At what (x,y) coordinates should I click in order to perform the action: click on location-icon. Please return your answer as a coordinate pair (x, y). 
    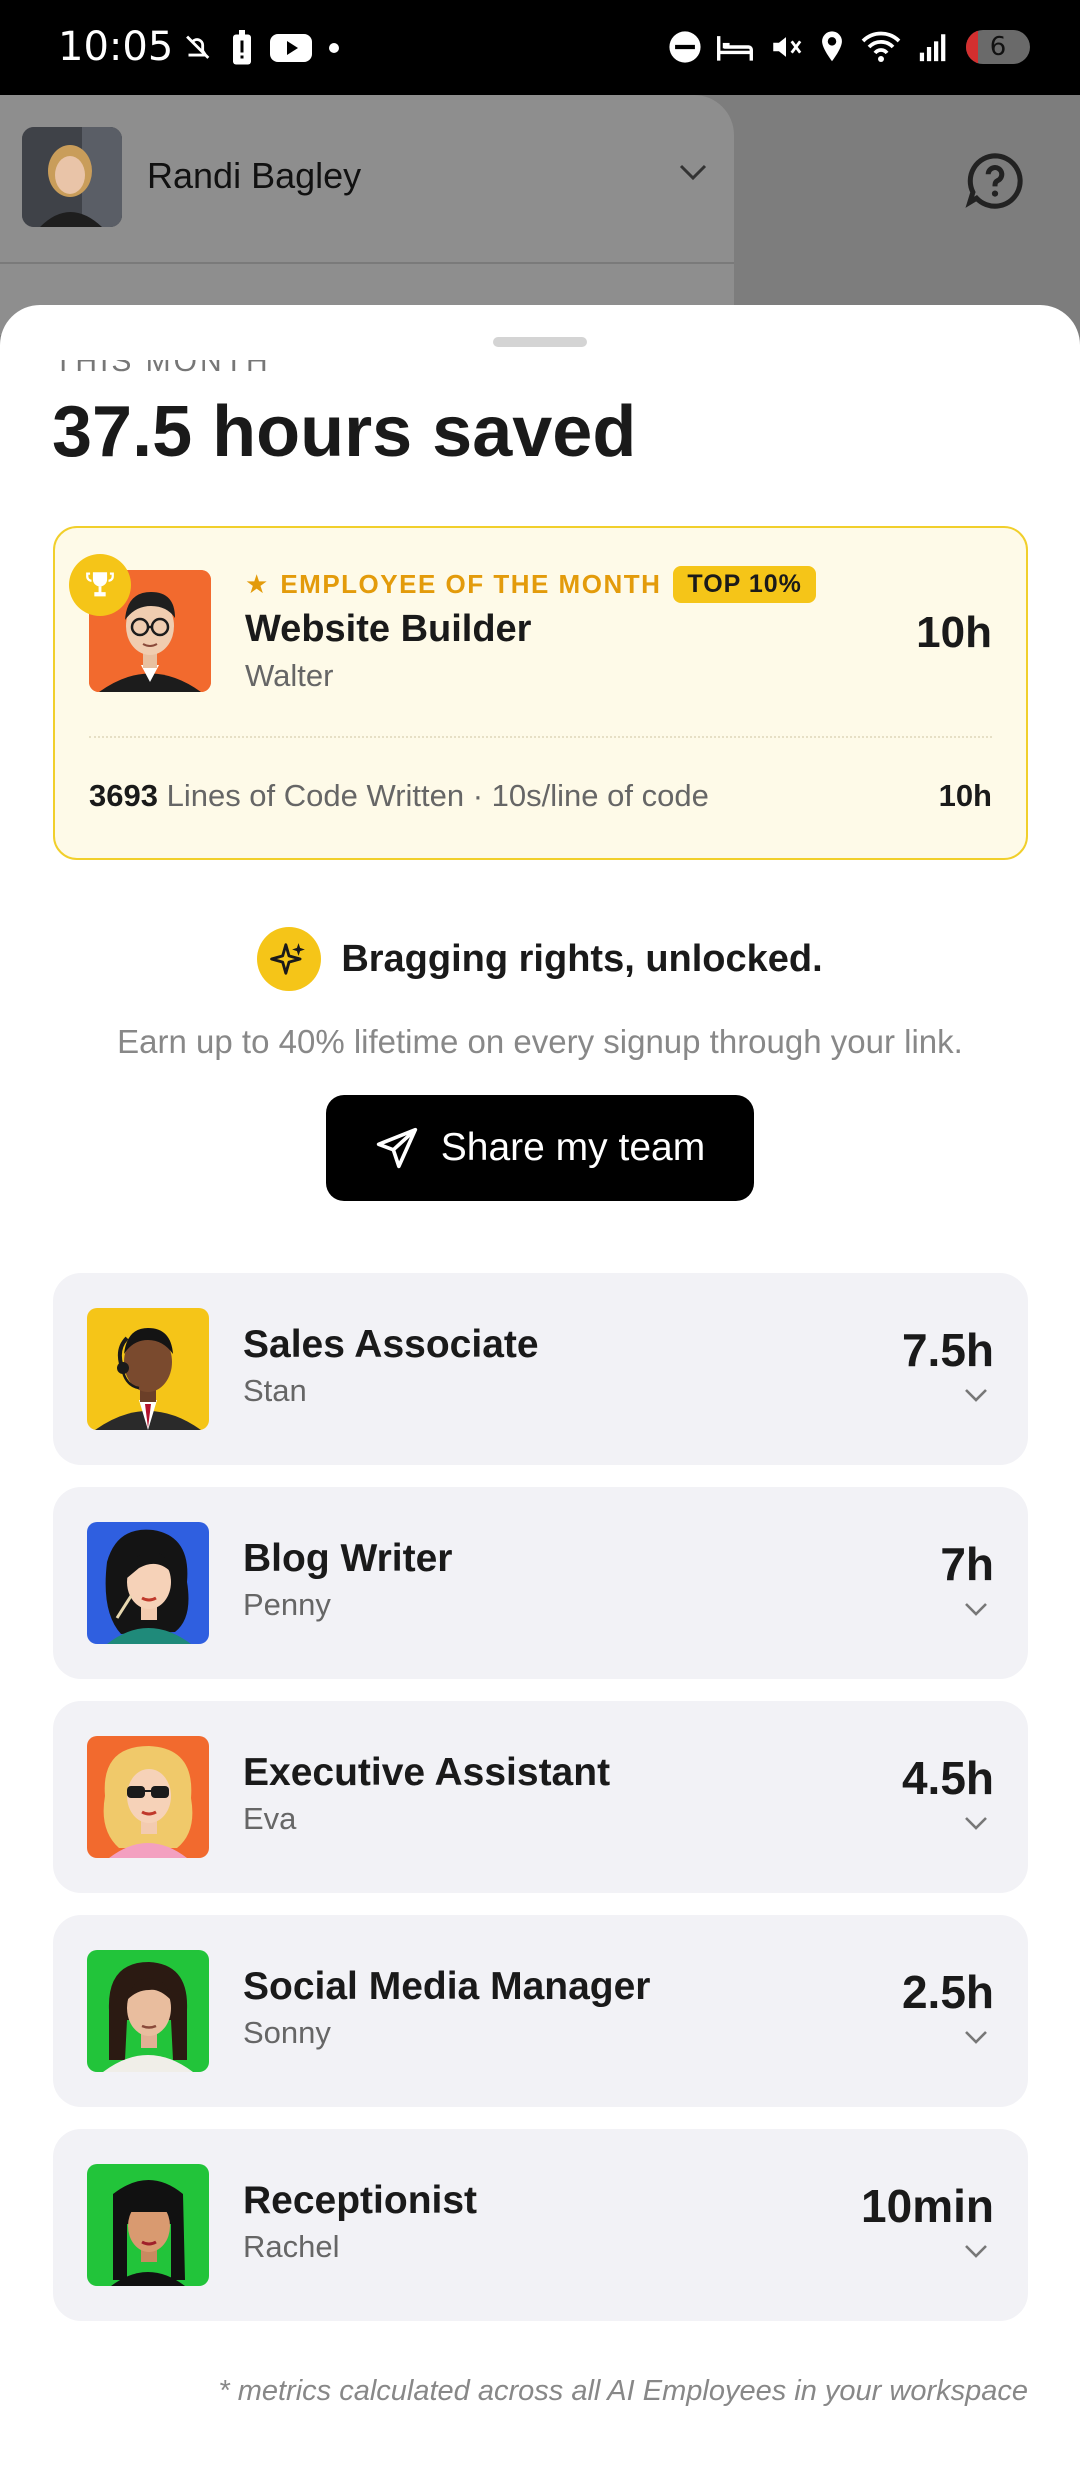
    Looking at the image, I should click on (832, 46).